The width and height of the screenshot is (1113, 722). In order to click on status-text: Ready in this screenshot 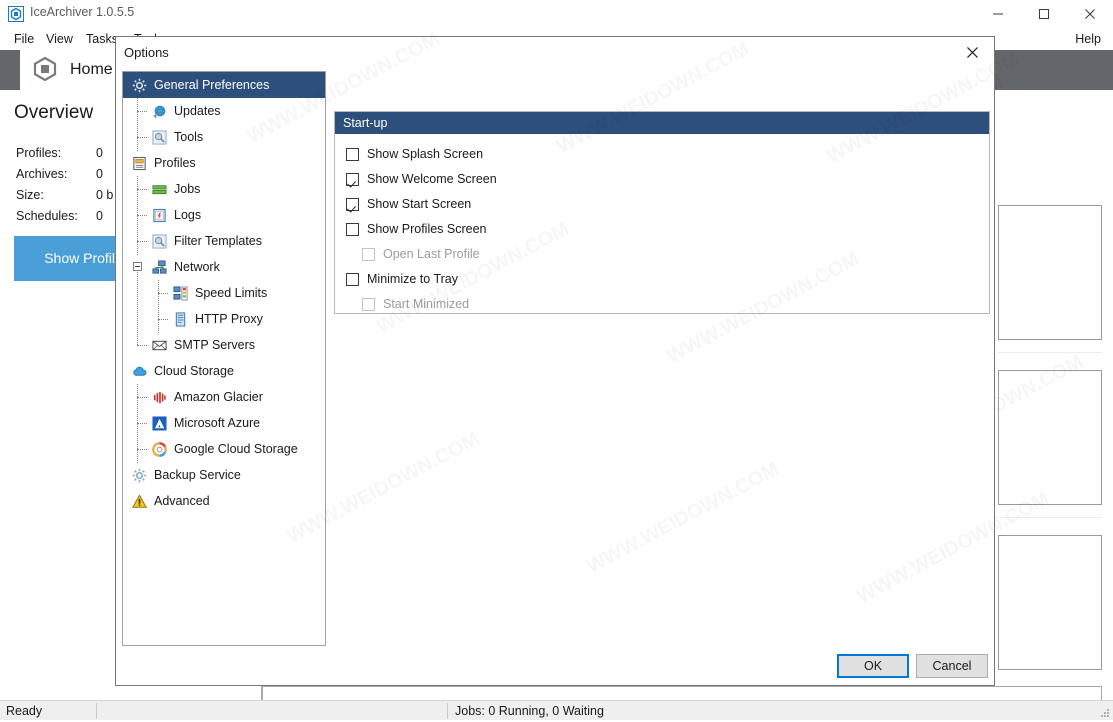, I will do `click(24, 711)`.